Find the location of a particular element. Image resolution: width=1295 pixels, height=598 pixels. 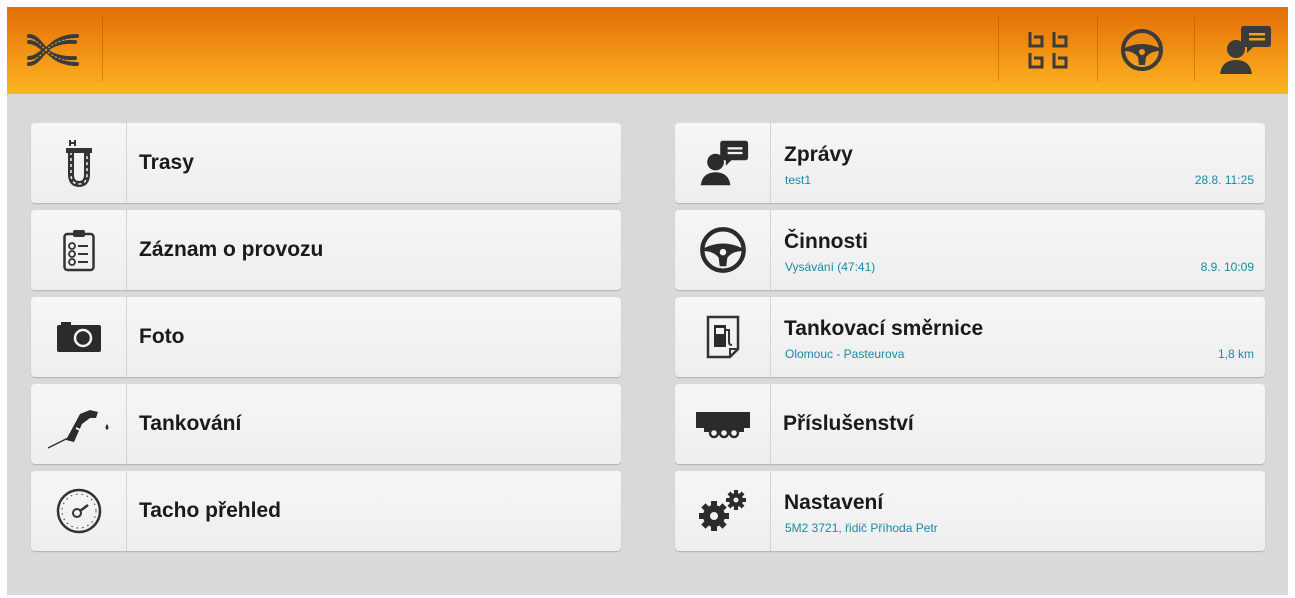

tile-label: Nastavení is located at coordinates (834, 502).